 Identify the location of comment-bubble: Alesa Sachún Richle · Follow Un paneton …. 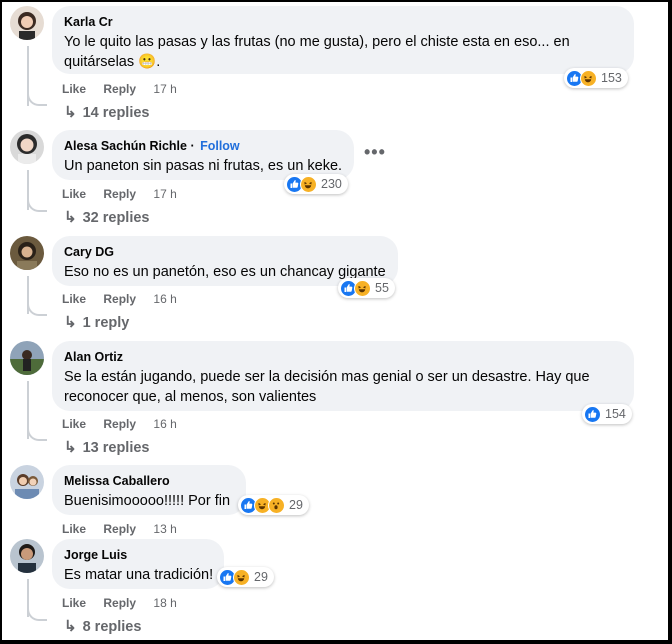
(203, 155).